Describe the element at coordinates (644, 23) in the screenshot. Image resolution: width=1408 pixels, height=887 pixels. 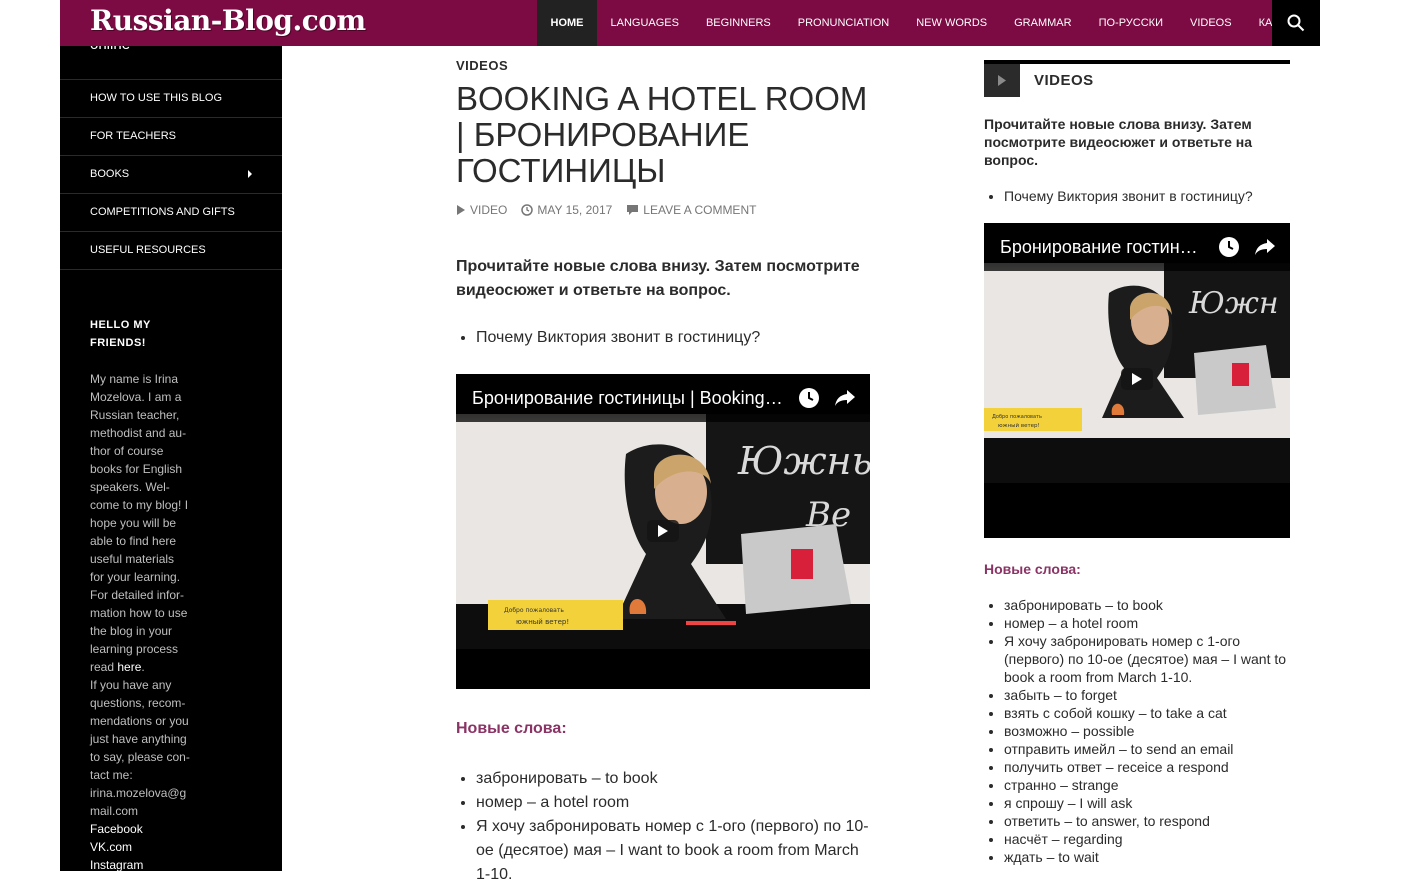
I see `nav-item: LANGUAGES` at that location.